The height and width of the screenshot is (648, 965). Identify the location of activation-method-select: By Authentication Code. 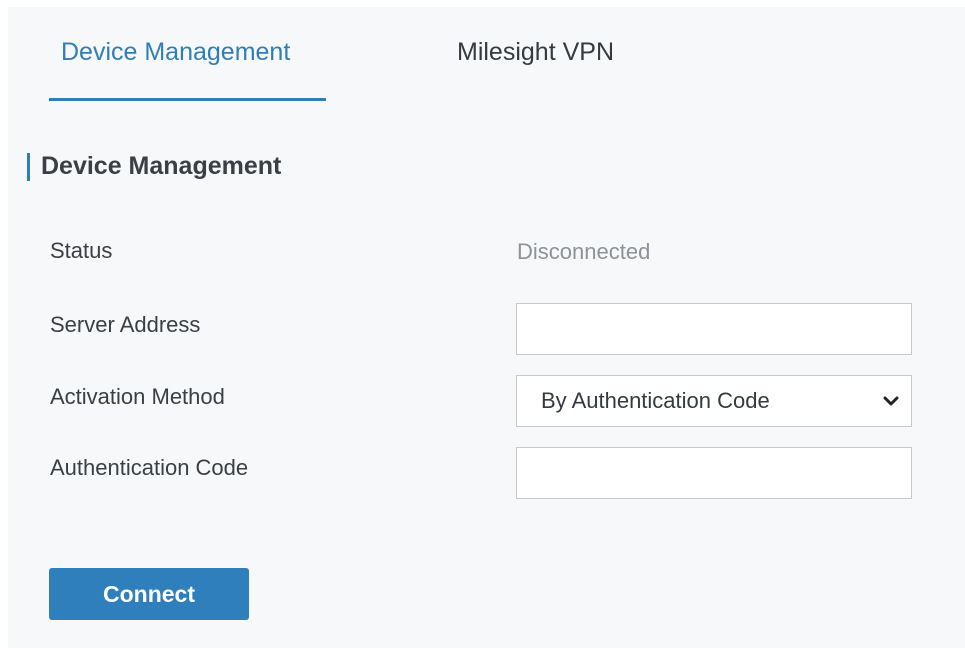
(714, 401).